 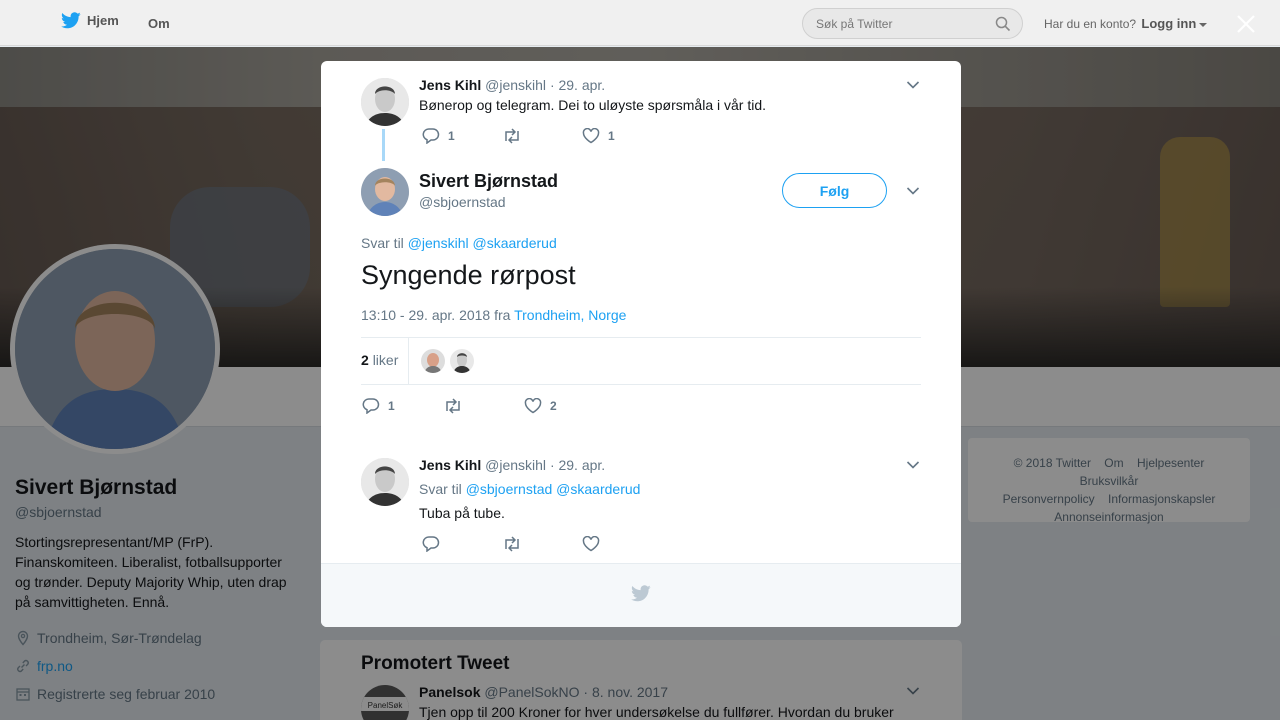 What do you see at coordinates (1049, 499) in the screenshot?
I see `footer-link-privacy: Personvernpolicy` at bounding box center [1049, 499].